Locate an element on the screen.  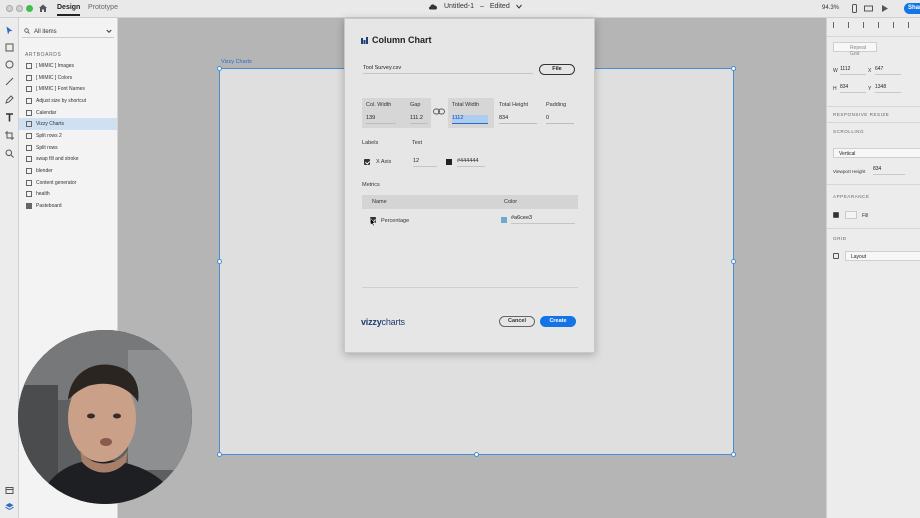
padding-input: 0 is located at coordinates (560, 119).